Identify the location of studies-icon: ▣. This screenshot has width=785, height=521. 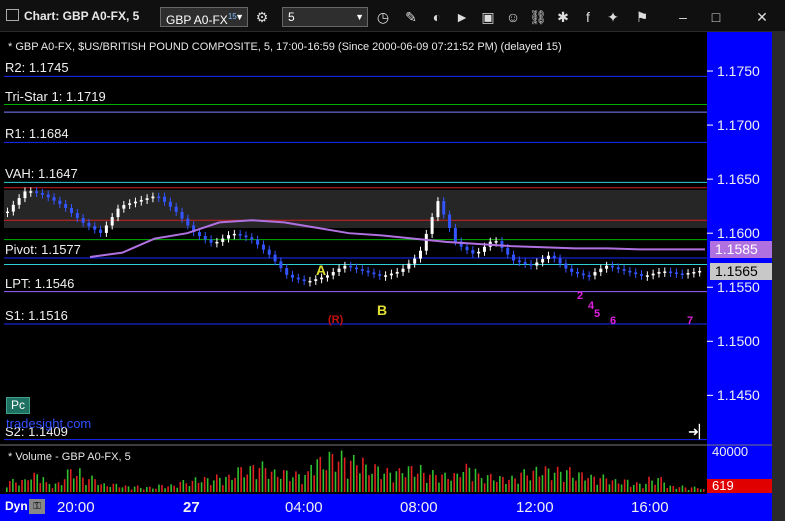
(488, 17).